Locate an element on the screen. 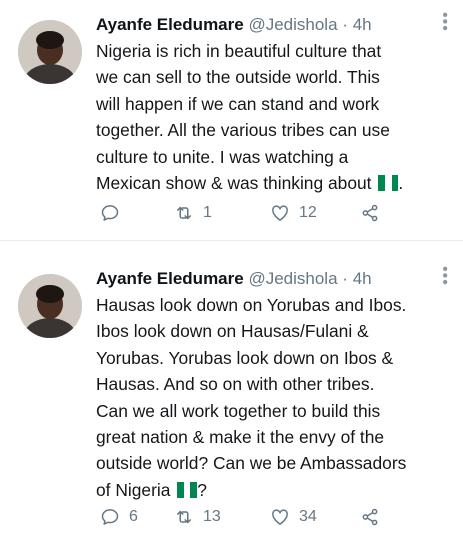  tweet-actions: 1 12 is located at coordinates (251, 213).